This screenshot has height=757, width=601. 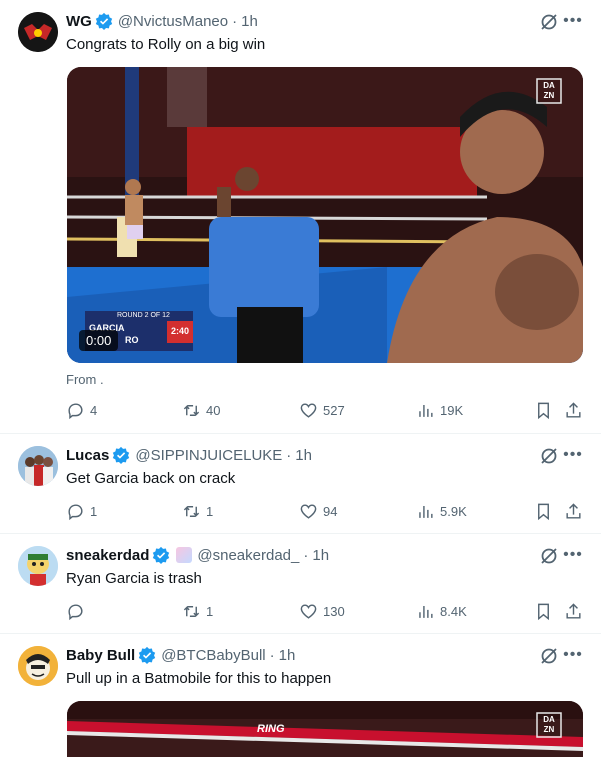 I want to click on affiliate-badge-icon, so click(x=184, y=555).